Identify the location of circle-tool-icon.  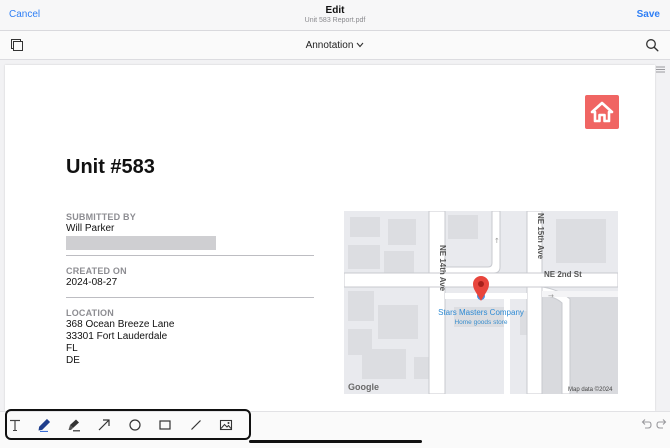
(135, 425).